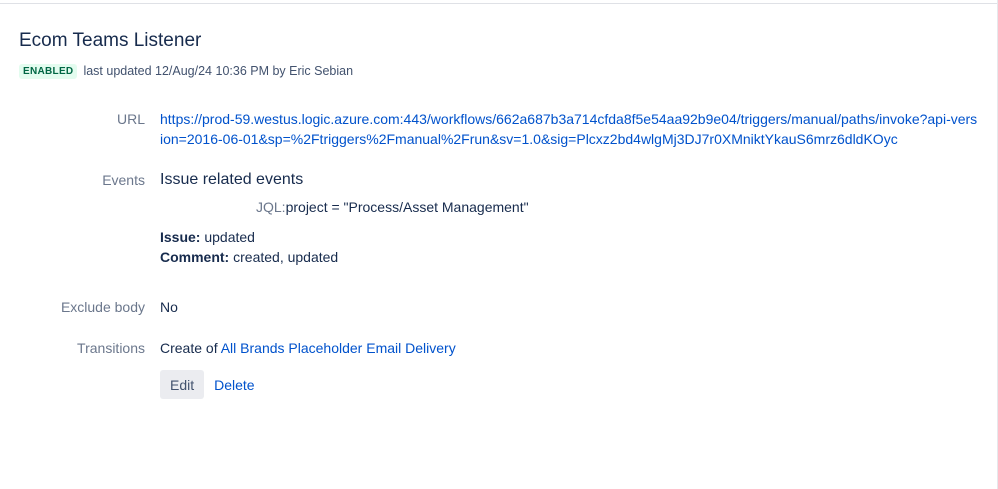  I want to click on jql-value: project = "Process/Asset Management", so click(407, 207).